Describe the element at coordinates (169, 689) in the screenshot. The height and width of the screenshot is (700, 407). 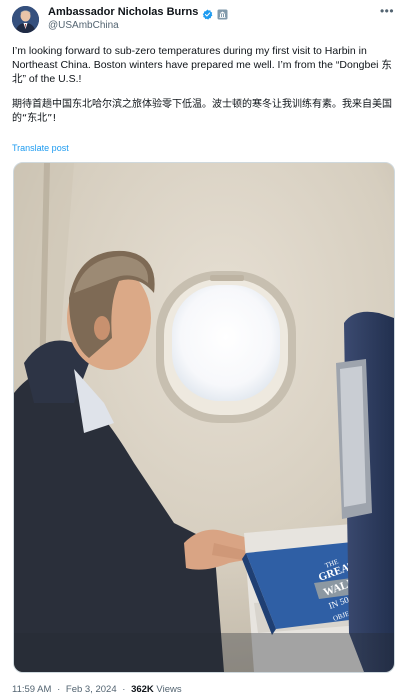
I see `views-label: Views` at that location.